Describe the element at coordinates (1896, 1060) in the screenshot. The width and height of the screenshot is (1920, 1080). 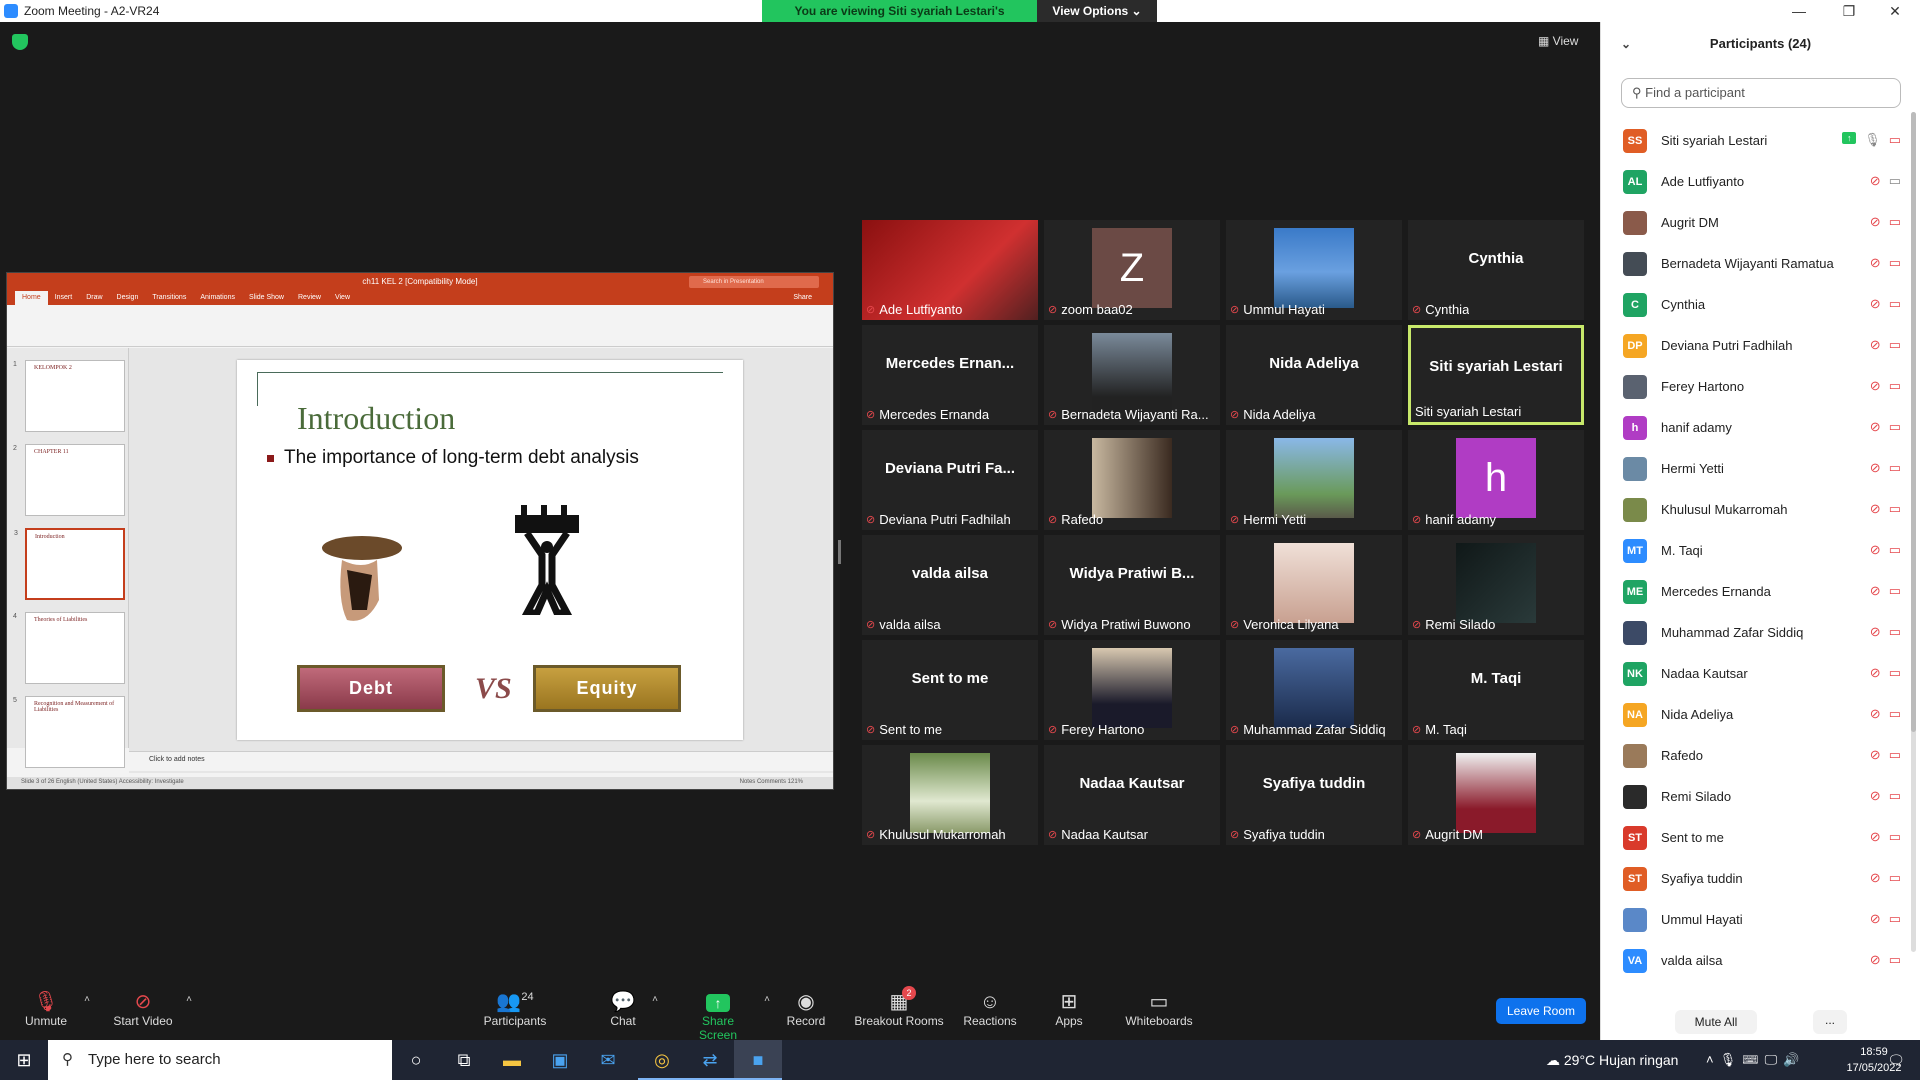
I see `notifications-icon: 🗨` at that location.